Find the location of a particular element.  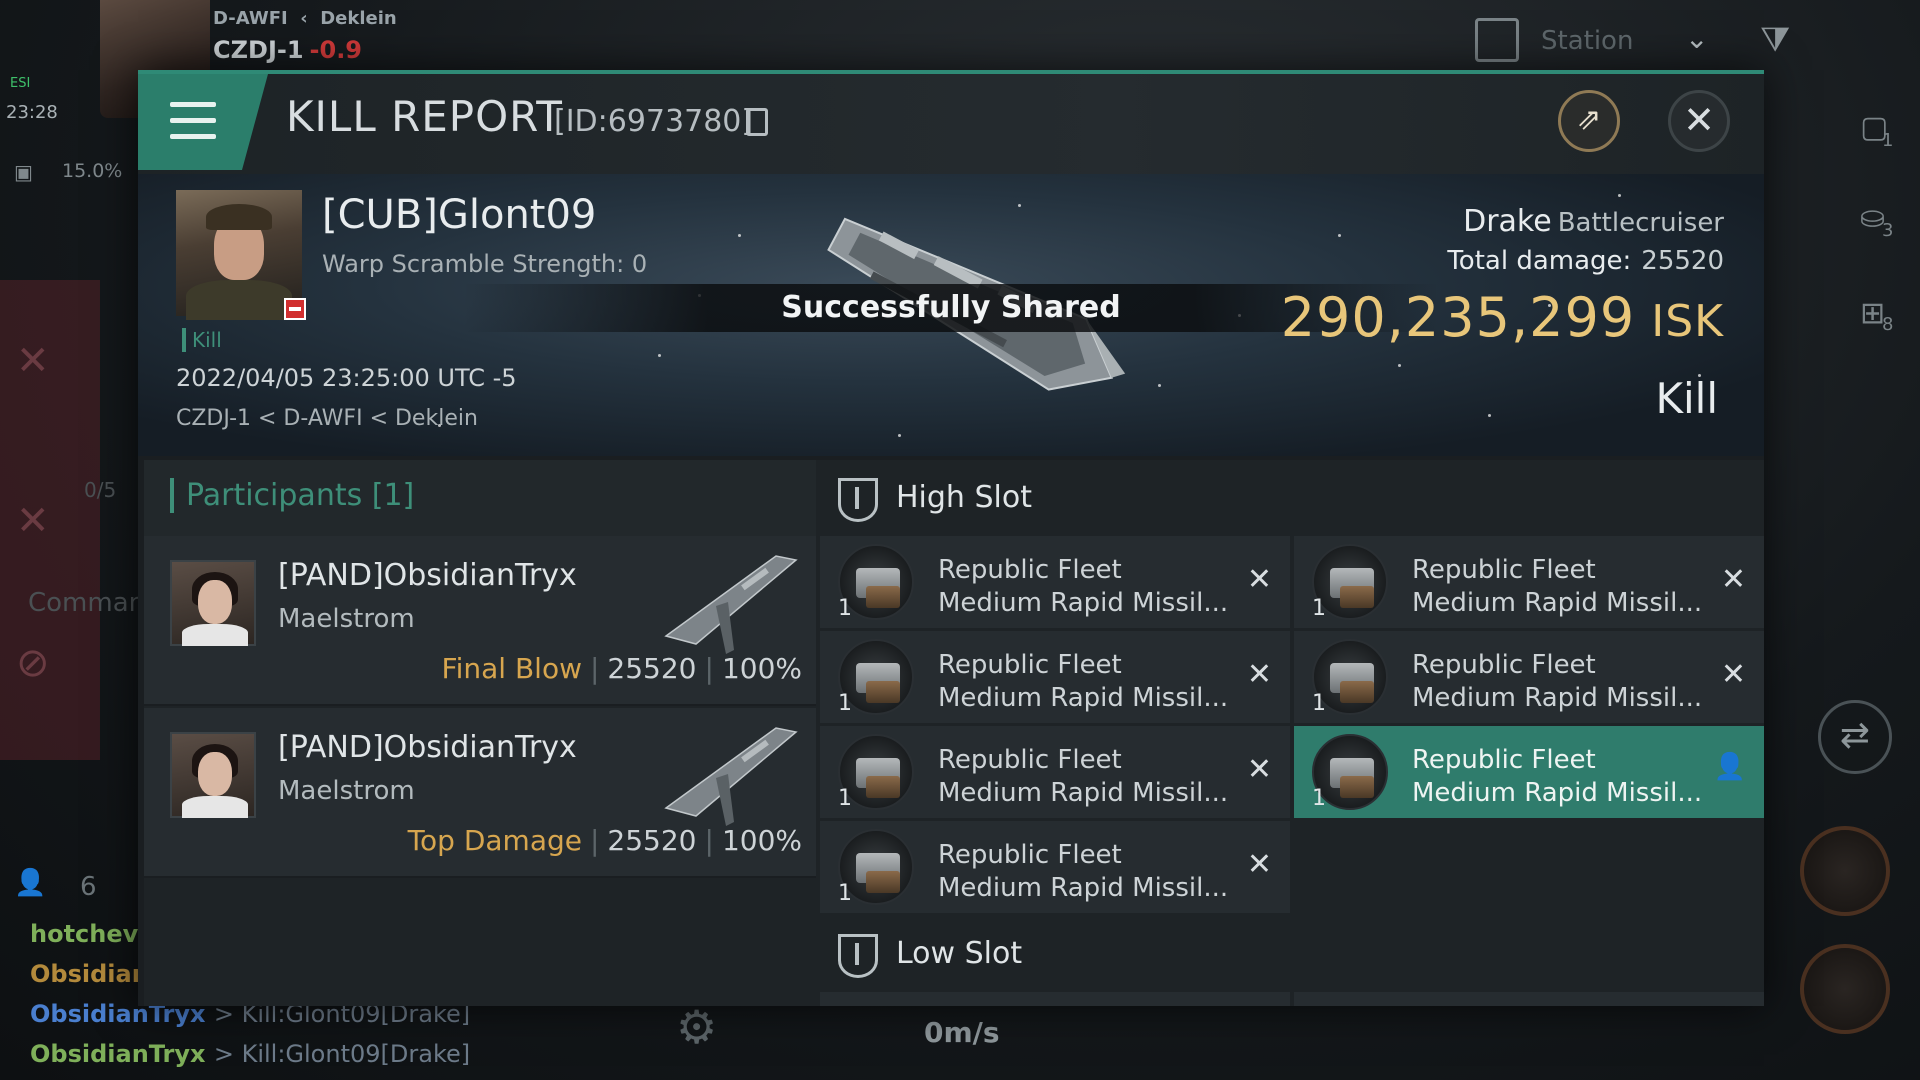

participant-stats: Final Blow | 25520 | 100% is located at coordinates (621, 668).